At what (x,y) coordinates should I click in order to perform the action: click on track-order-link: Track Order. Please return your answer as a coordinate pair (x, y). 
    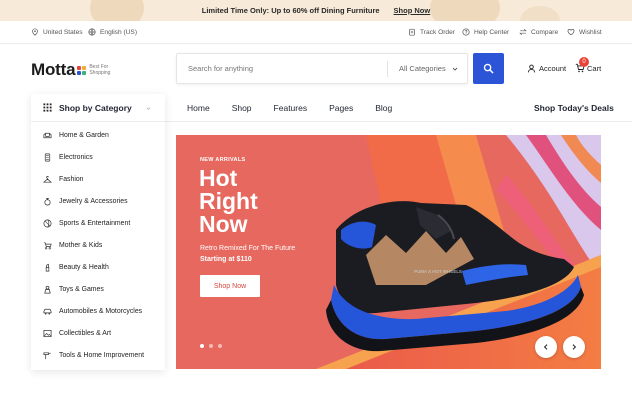
    Looking at the image, I should click on (431, 32).